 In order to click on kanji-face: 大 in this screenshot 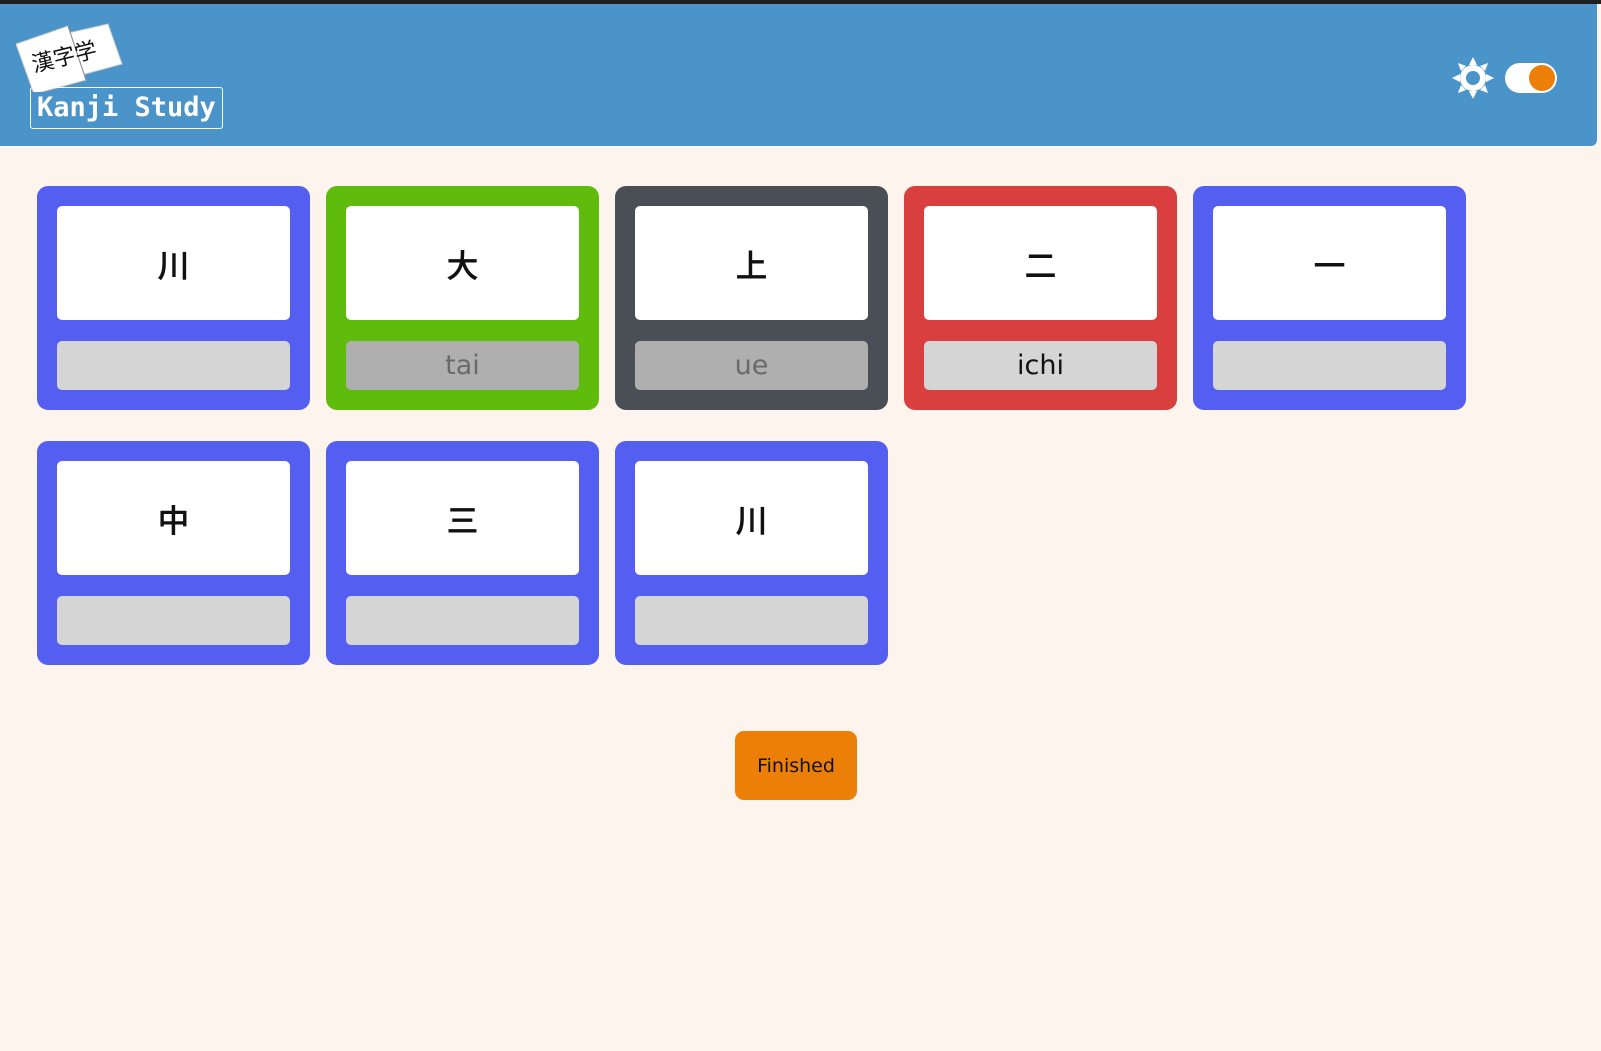, I will do `click(462, 263)`.